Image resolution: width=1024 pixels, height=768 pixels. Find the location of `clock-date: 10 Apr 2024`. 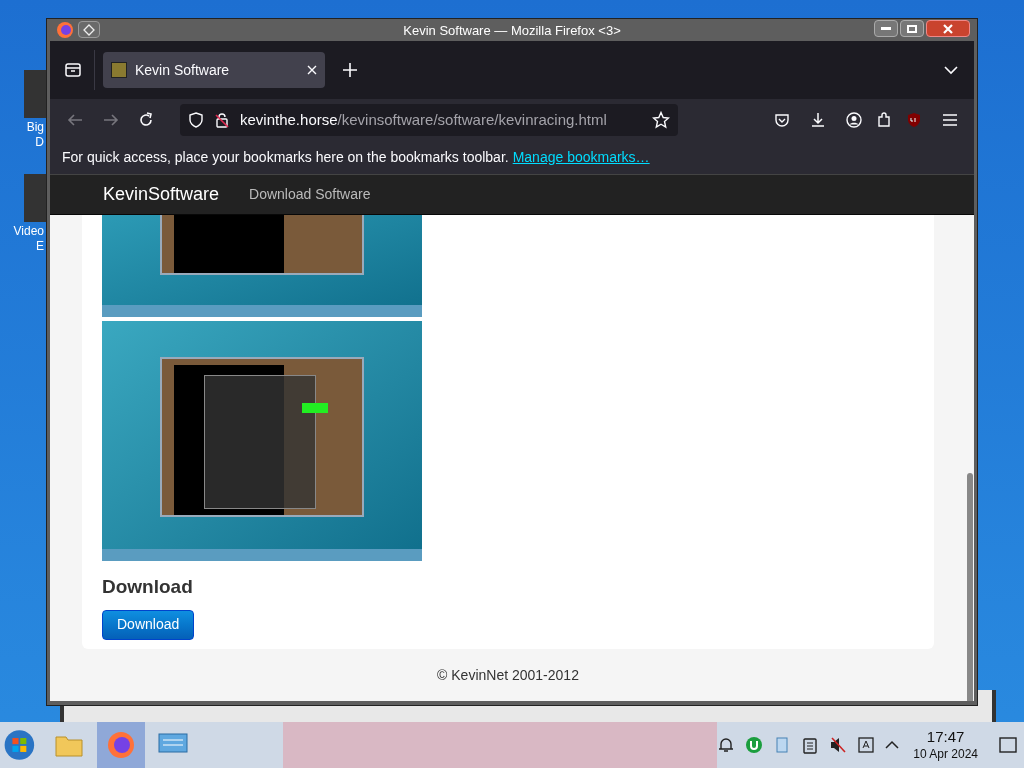

clock-date: 10 Apr 2024 is located at coordinates (945, 754).